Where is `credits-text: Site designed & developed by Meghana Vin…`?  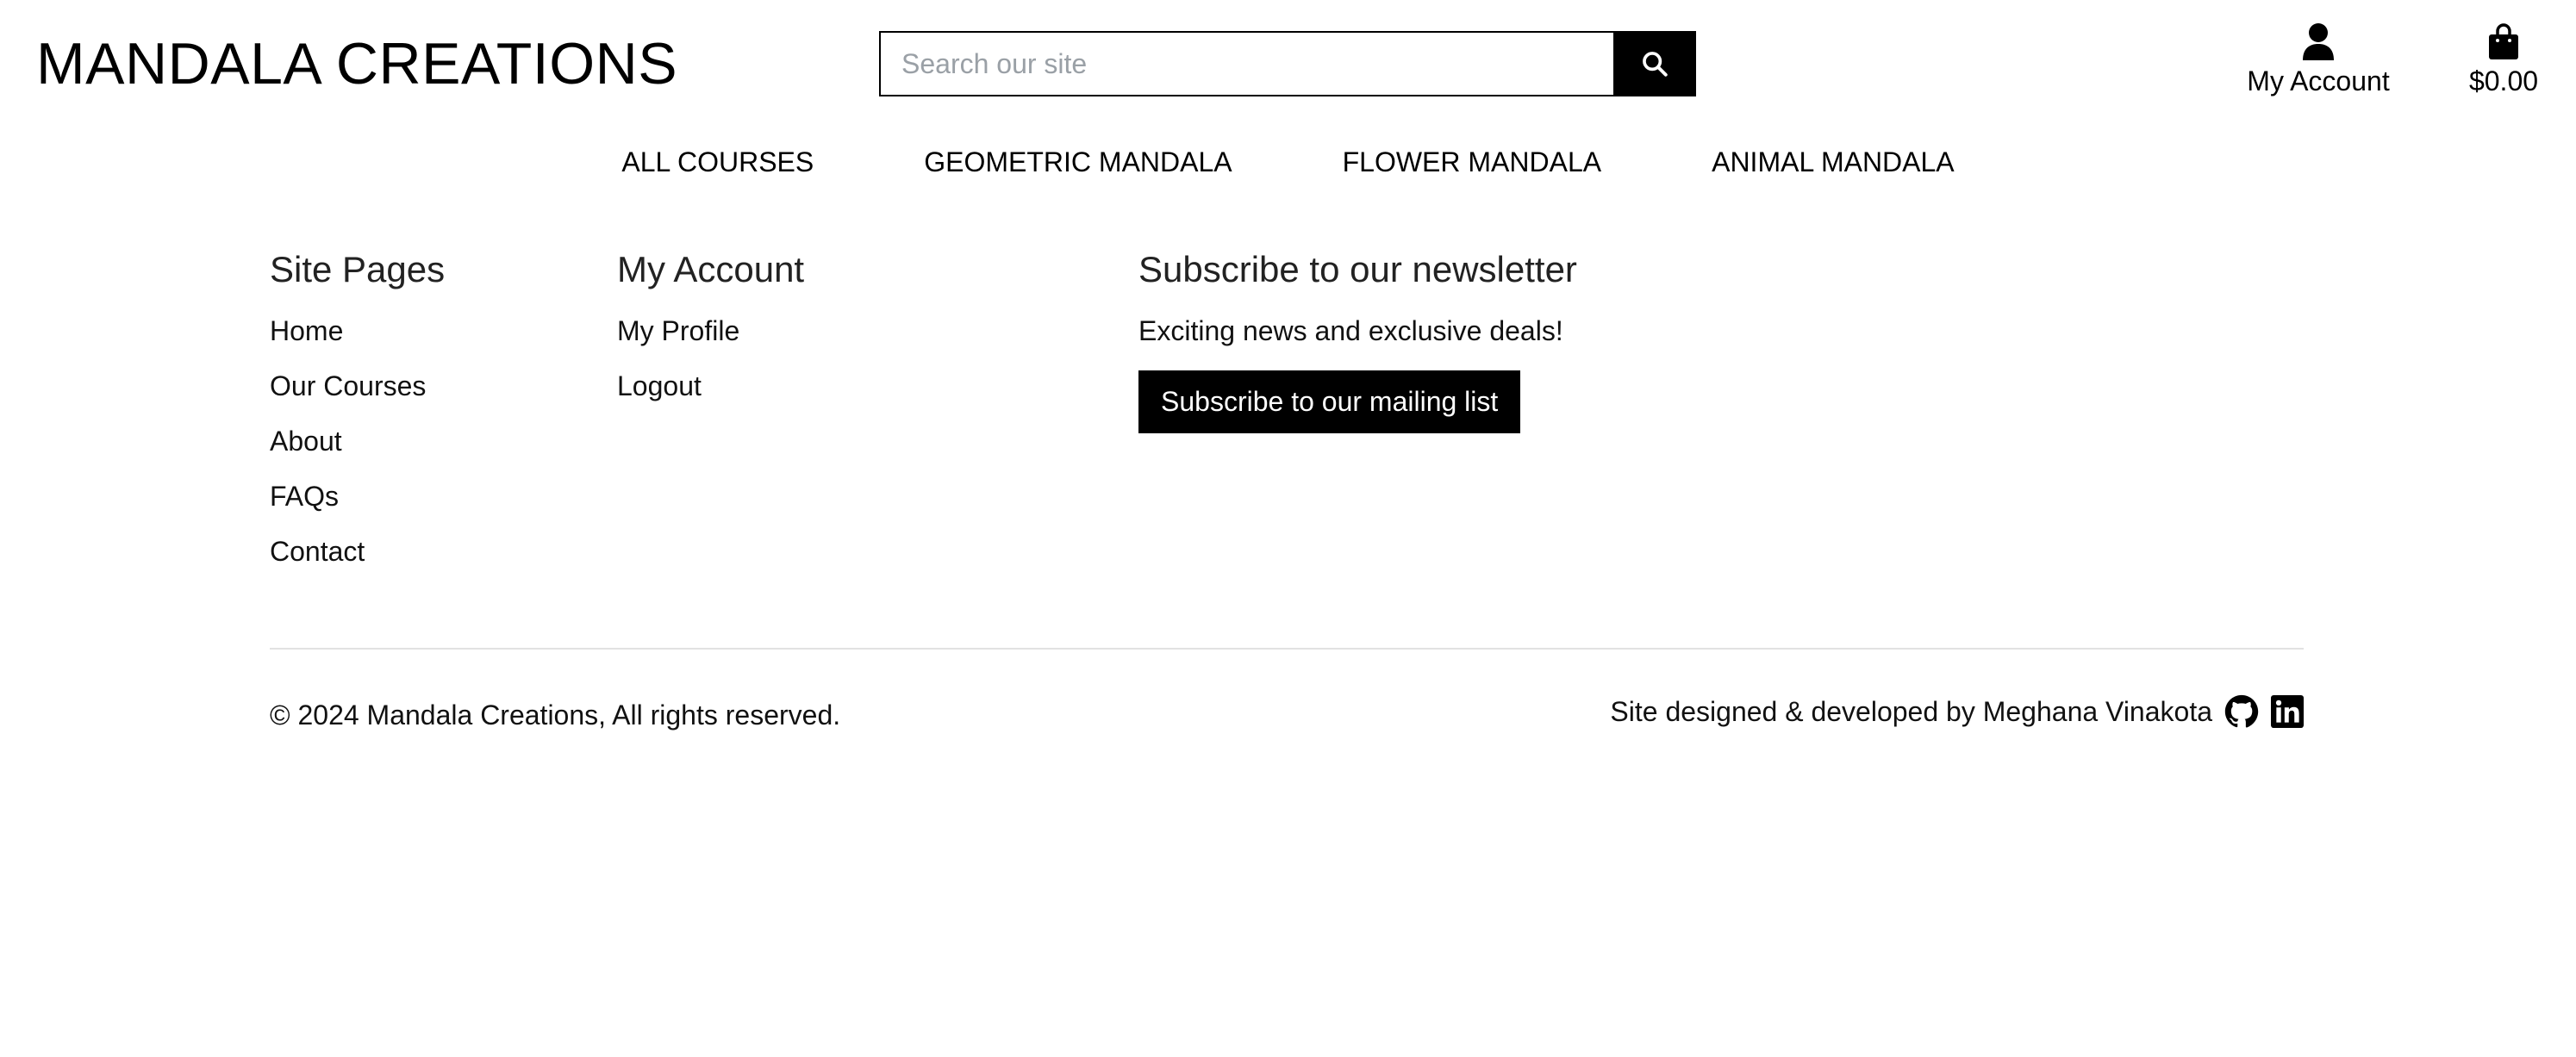 credits-text: Site designed & developed by Meghana Vin… is located at coordinates (1911, 711).